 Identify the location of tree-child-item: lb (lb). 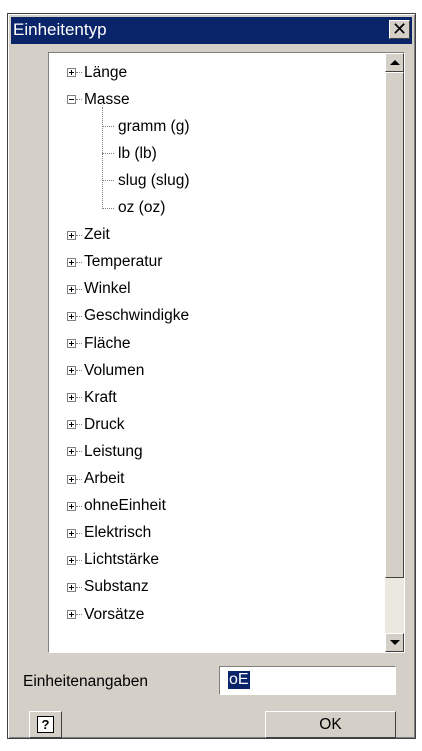
(129, 153).